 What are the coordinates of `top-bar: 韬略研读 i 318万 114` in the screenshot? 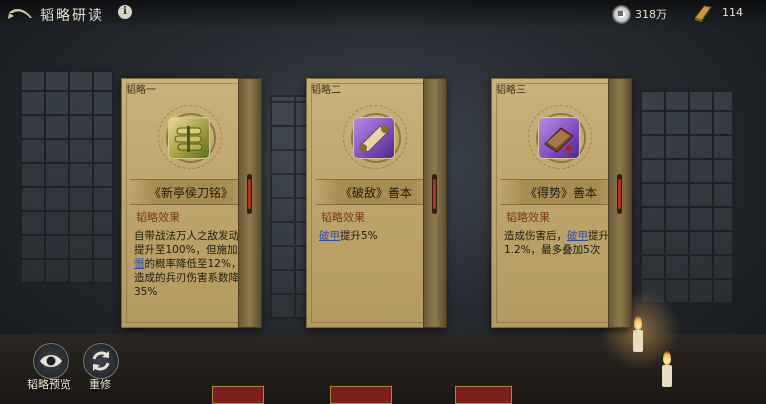 It's located at (383, 14).